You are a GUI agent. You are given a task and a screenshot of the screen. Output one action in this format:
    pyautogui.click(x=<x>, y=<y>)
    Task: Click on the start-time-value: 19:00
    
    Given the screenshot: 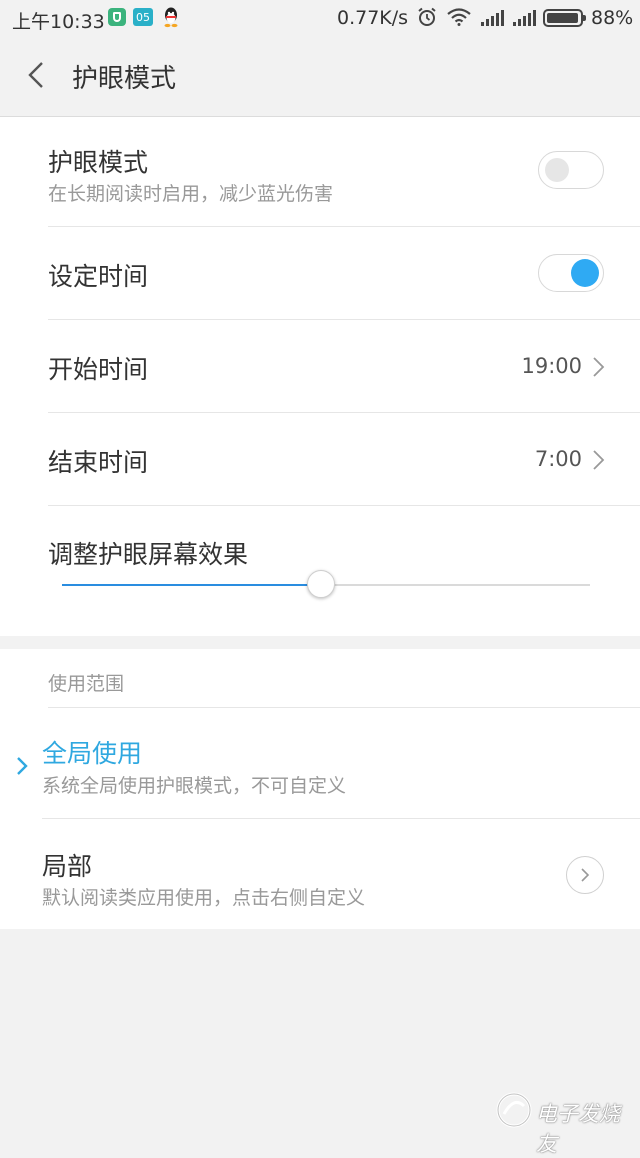 What is the action you would take?
    pyautogui.click(x=551, y=366)
    